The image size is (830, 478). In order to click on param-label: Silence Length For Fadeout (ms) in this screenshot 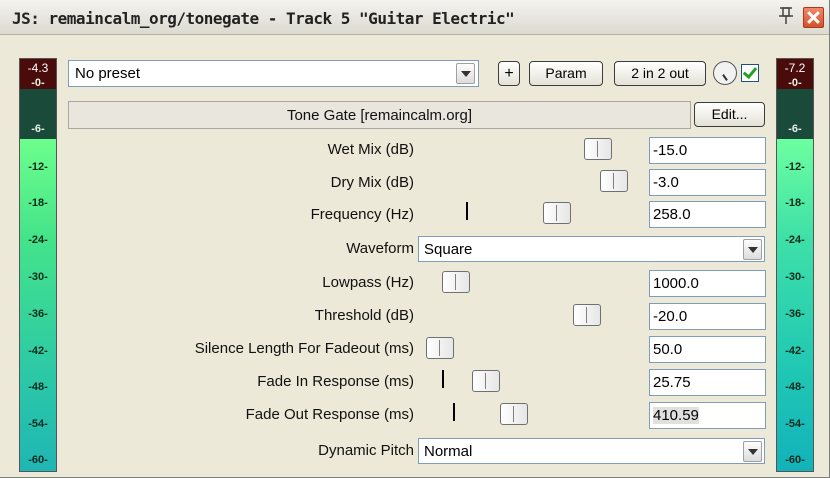, I will do `click(304, 348)`.